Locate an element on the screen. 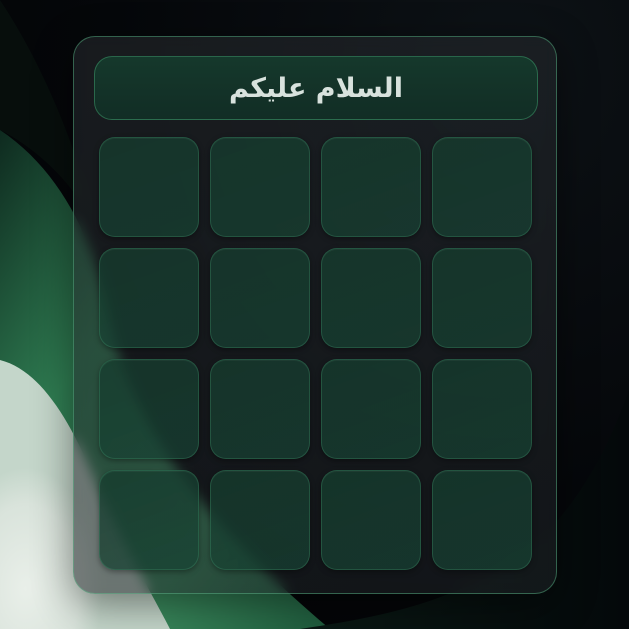  title-bar: السلام عليكم is located at coordinates (316, 88).